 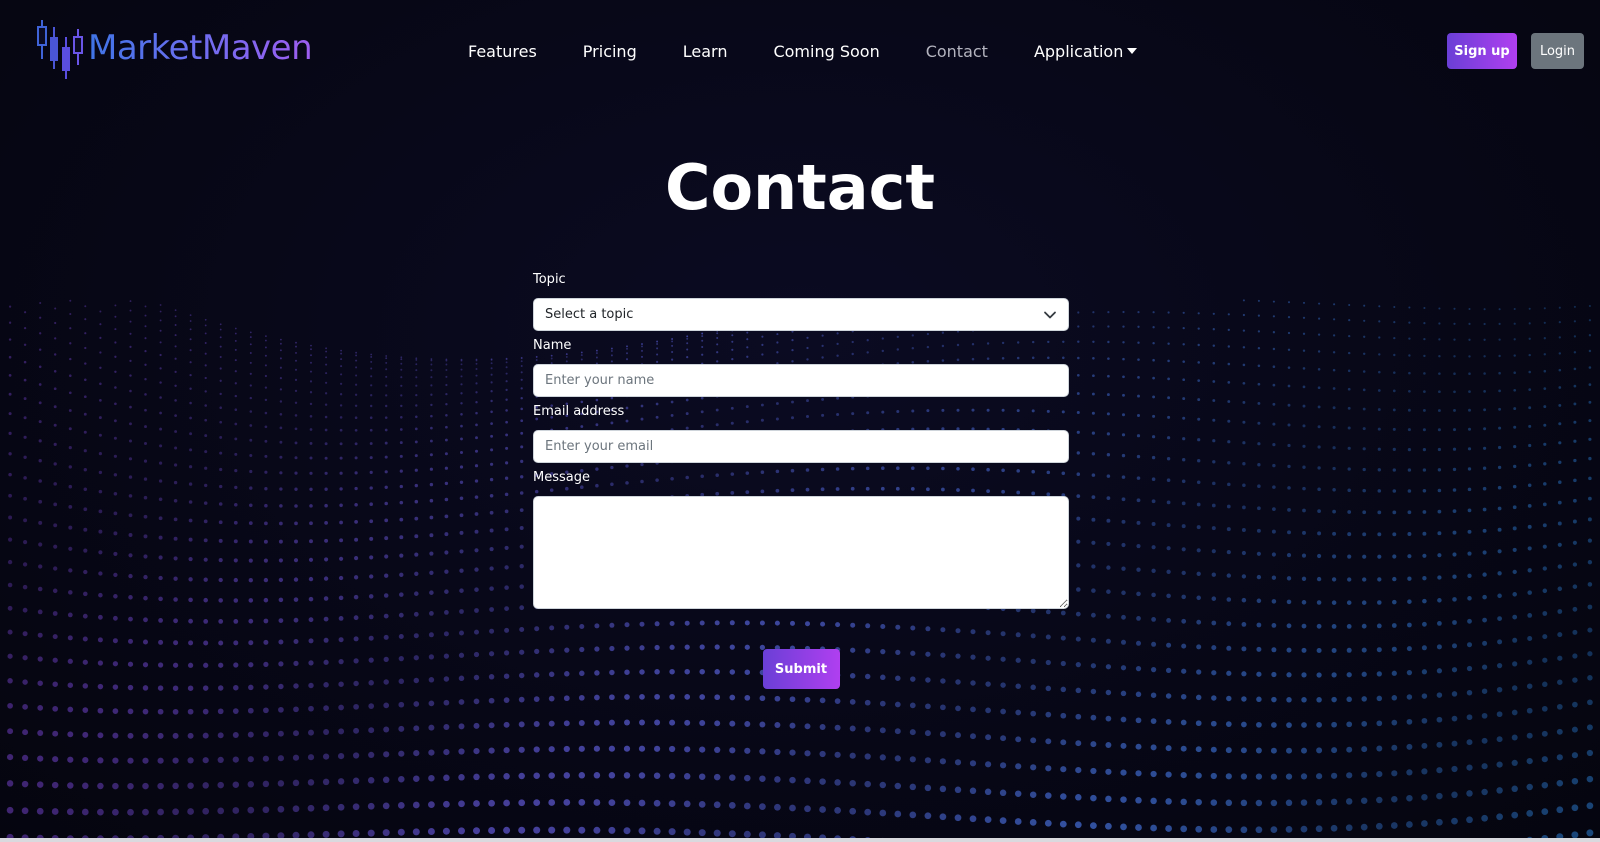 What do you see at coordinates (957, 52) in the screenshot?
I see `nav-item-contact: Contact` at bounding box center [957, 52].